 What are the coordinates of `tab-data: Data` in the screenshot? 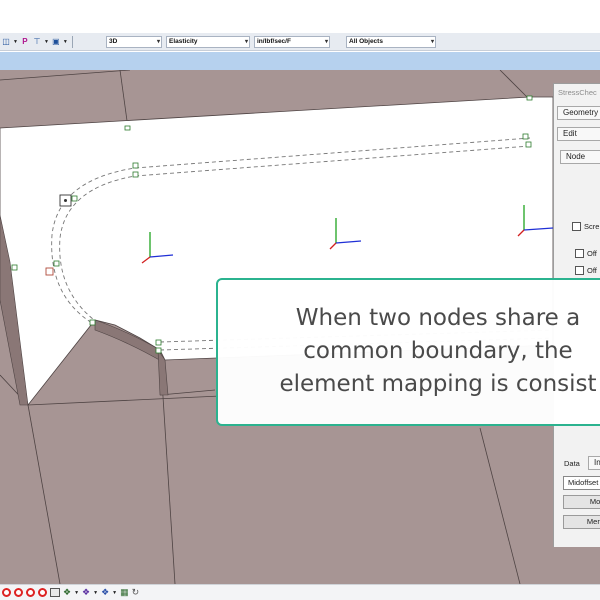 It's located at (572, 463).